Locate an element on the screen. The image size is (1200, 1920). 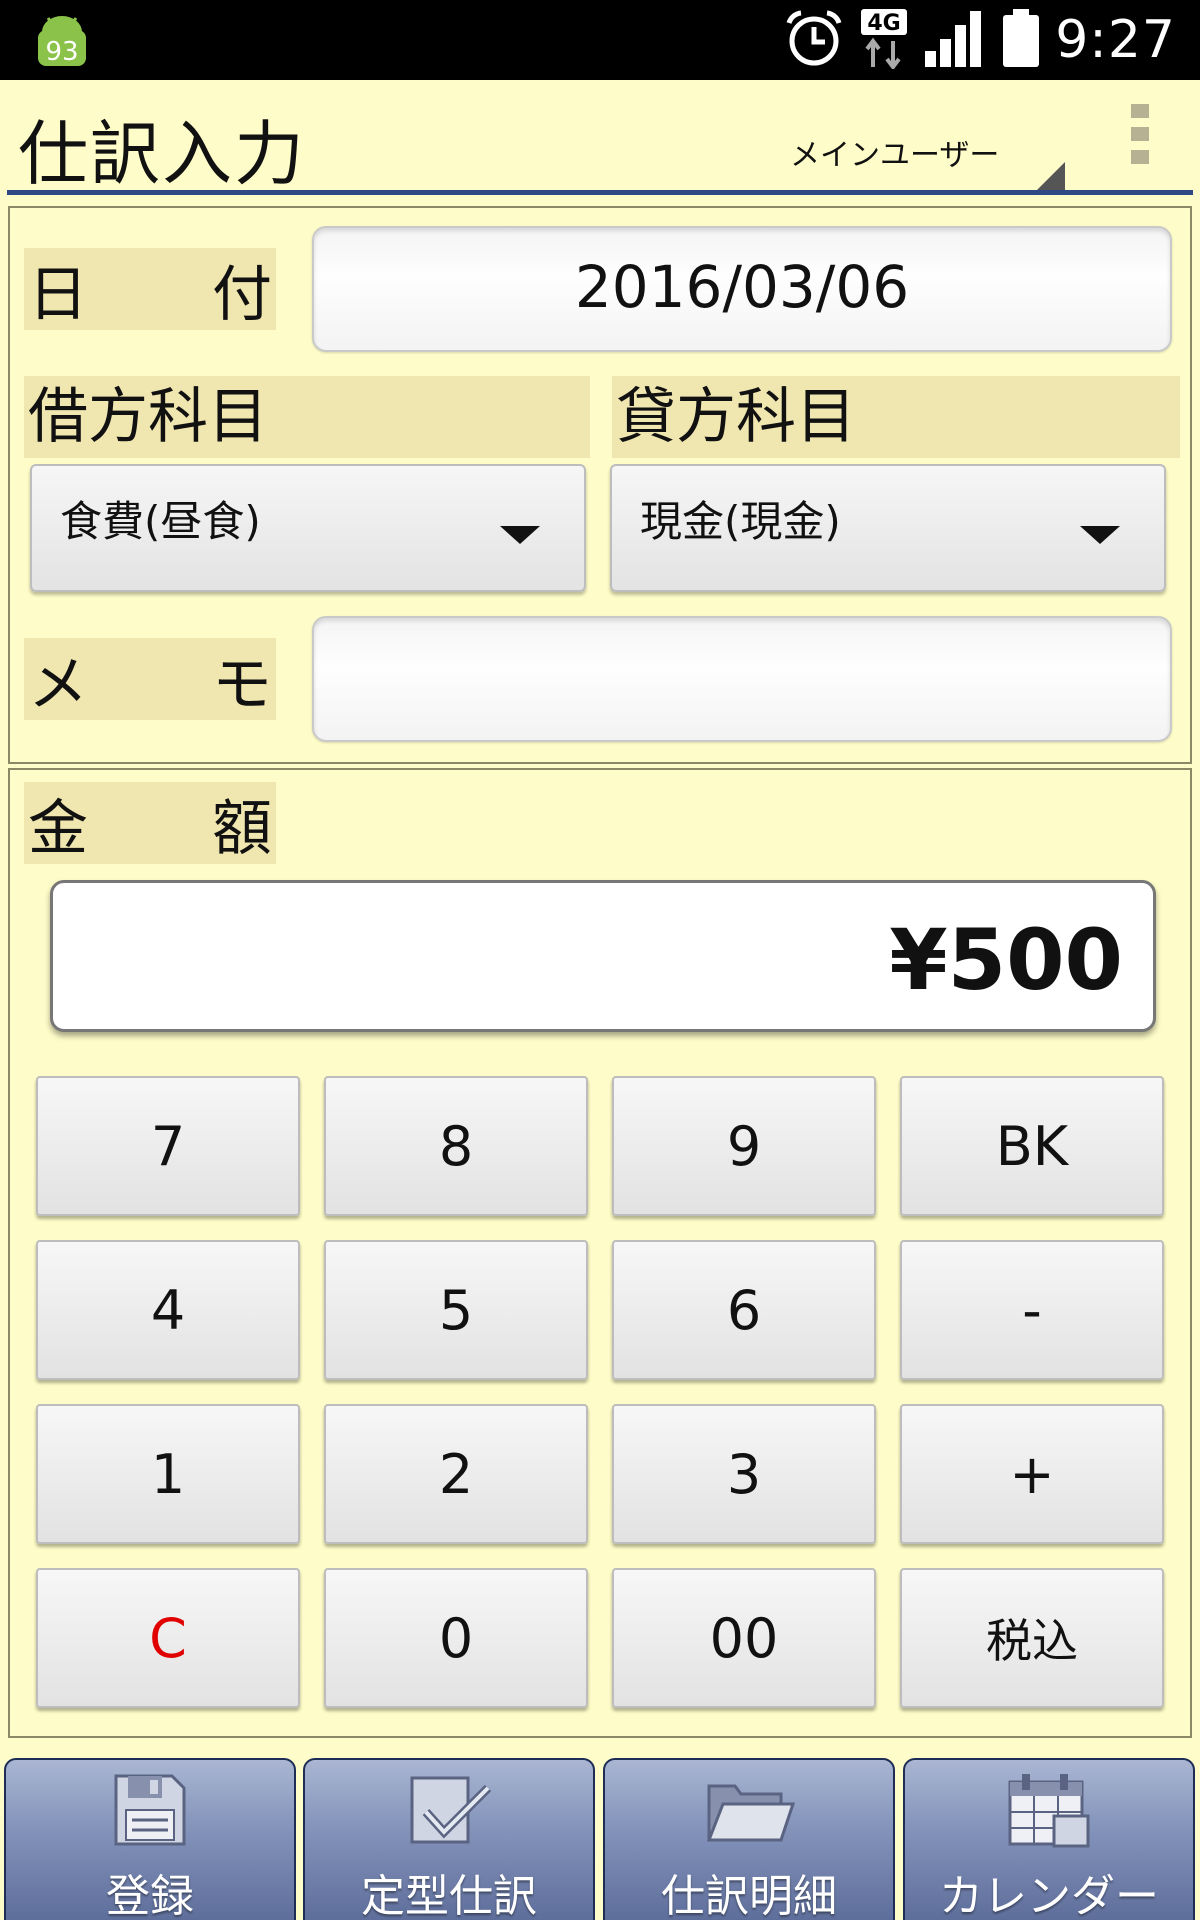
overflow-menu-icon is located at coordinates (1140, 141).